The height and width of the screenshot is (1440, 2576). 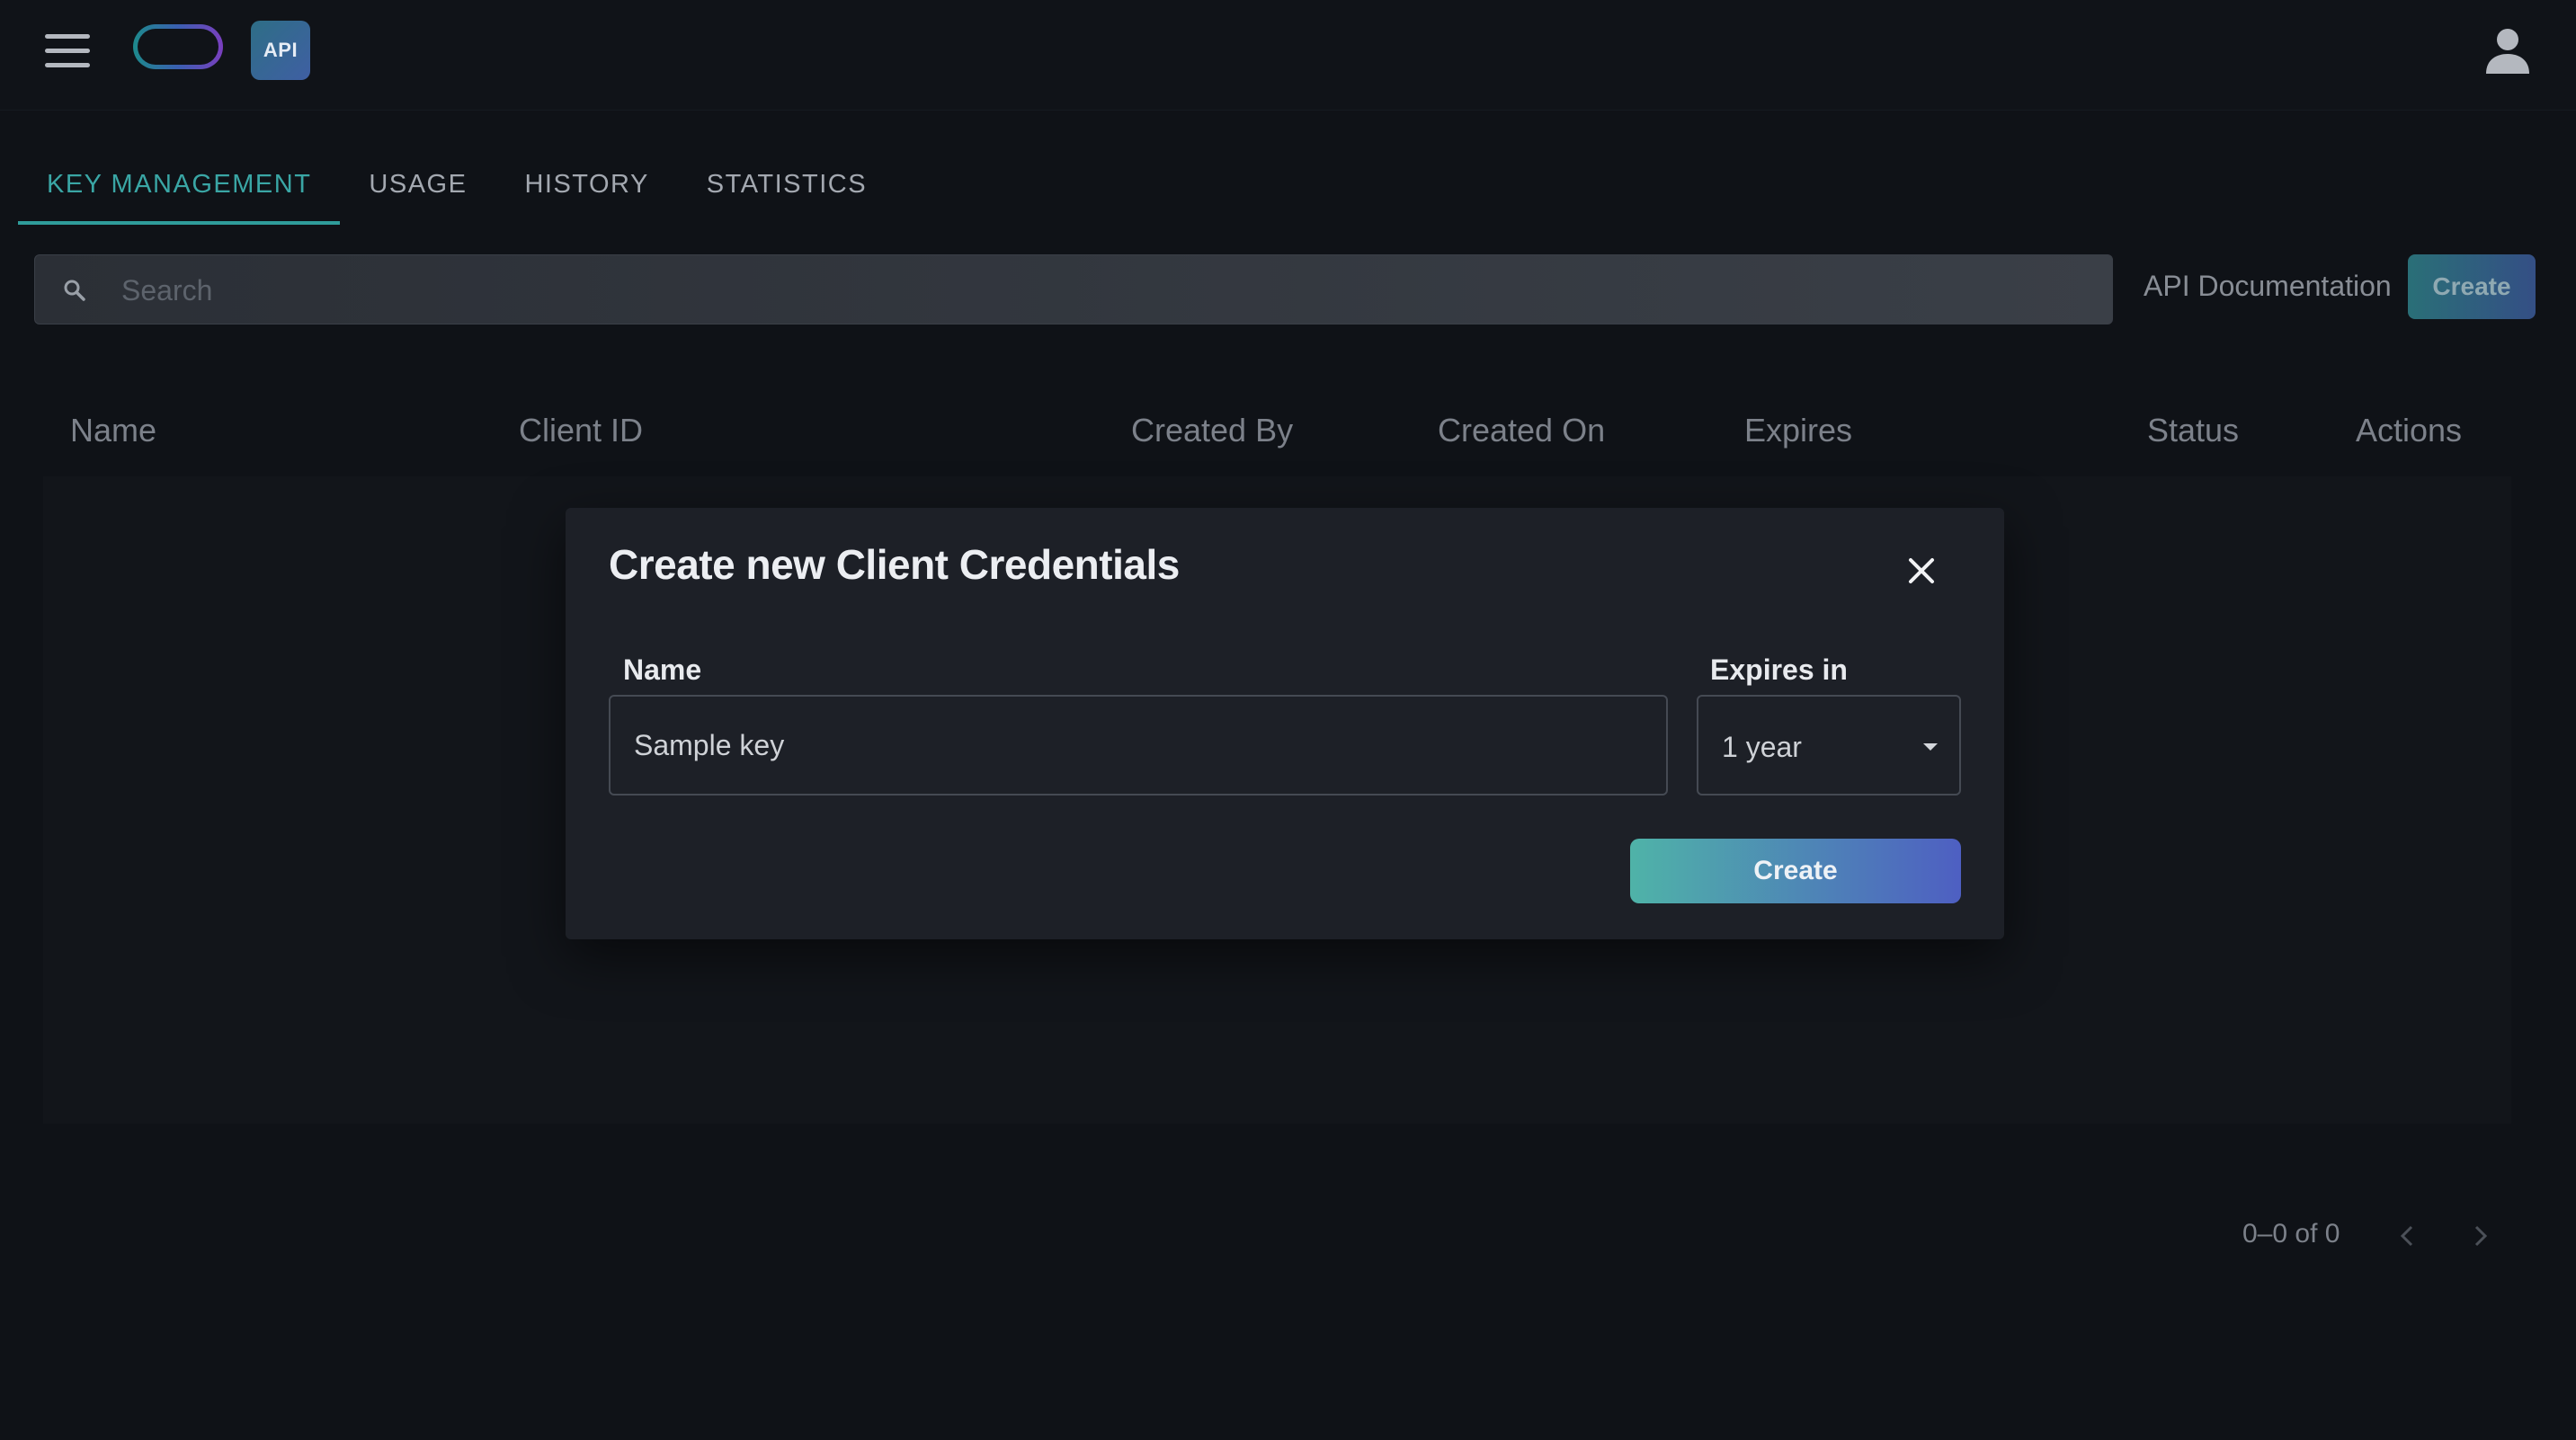 What do you see at coordinates (895, 564) in the screenshot?
I see `dialog-title: Create new Client Credentials` at bounding box center [895, 564].